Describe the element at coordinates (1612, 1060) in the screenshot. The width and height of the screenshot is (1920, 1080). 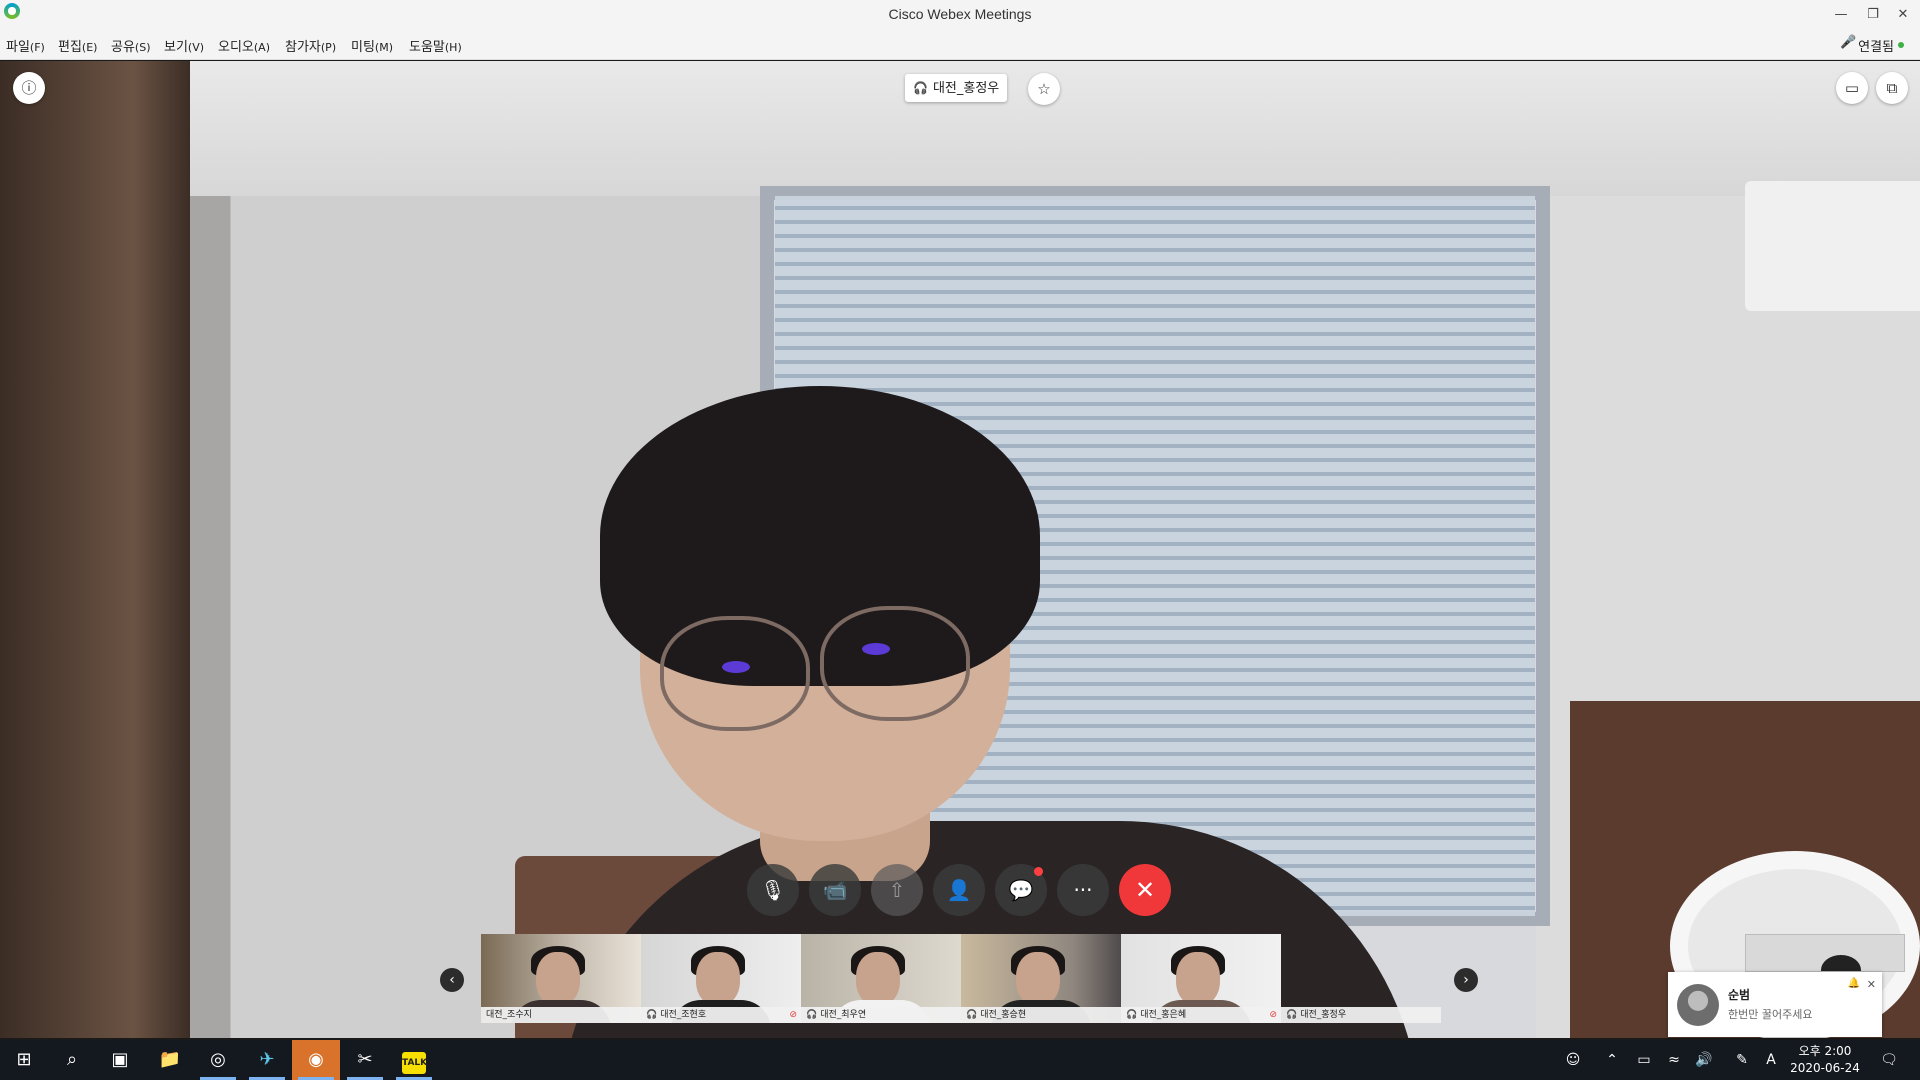
I see `tray-chevron-up-icon: ⌃` at that location.